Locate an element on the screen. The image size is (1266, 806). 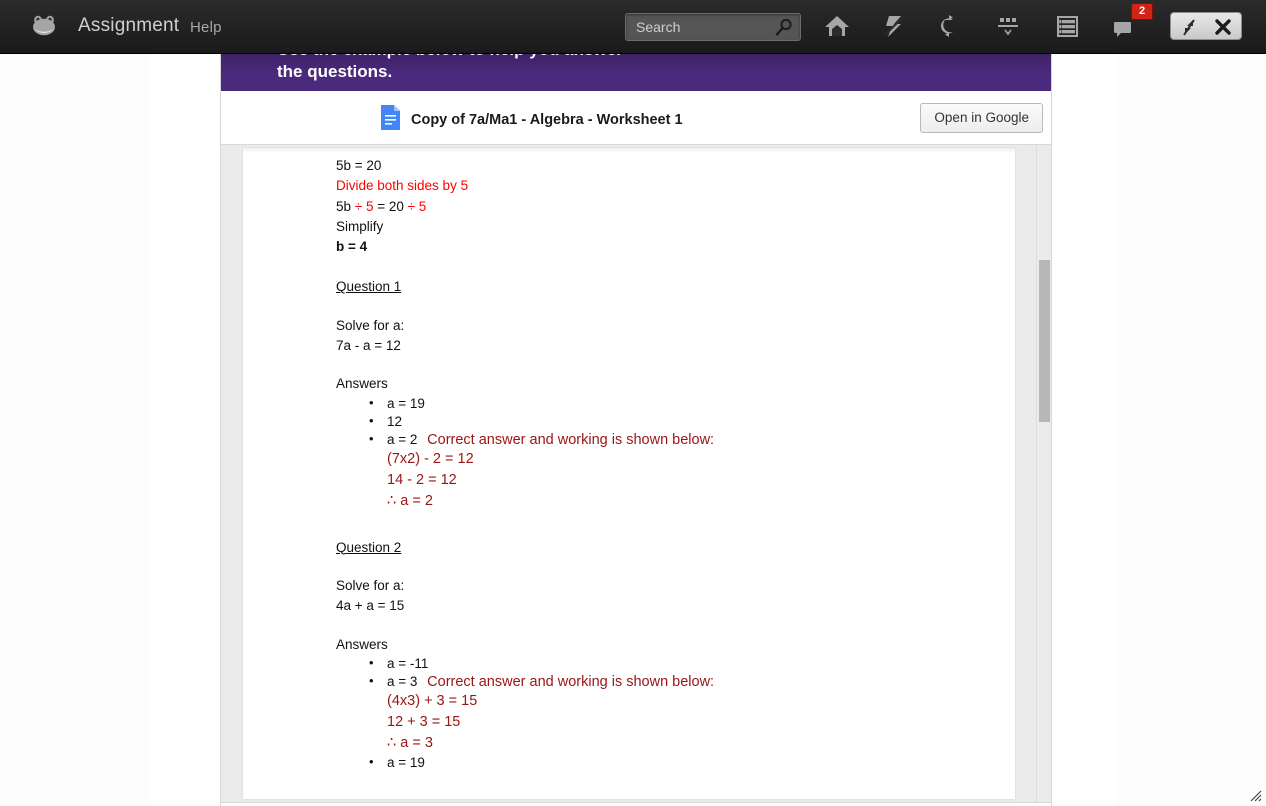
question-1-equation: 7a - a = 12 is located at coordinates (368, 346).